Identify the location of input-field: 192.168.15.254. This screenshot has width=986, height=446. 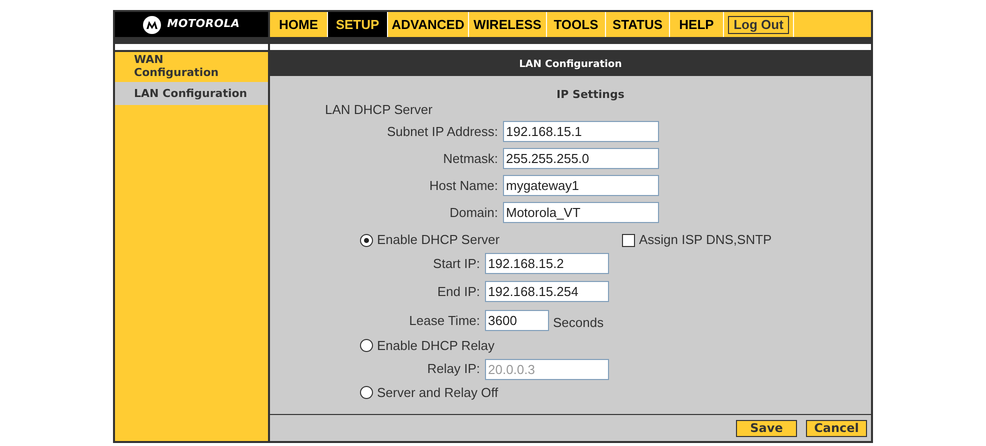
(547, 291).